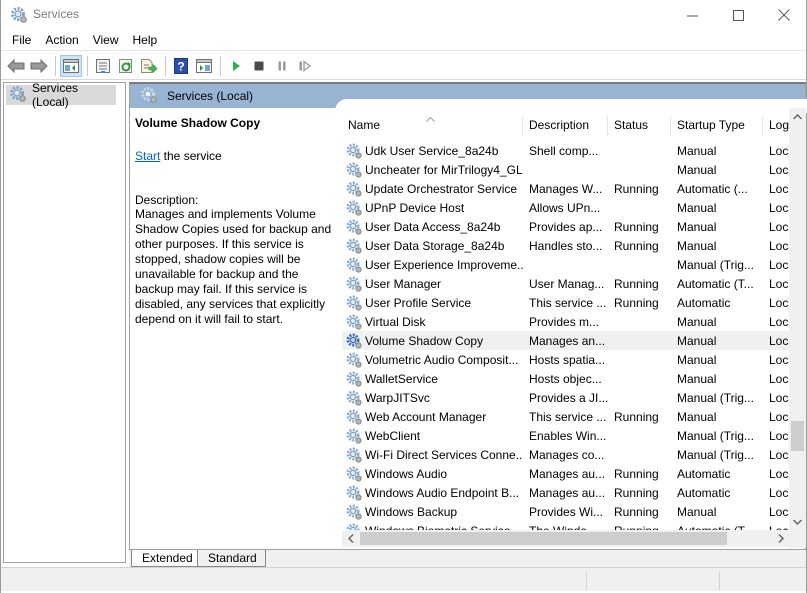 The image size is (807, 593). What do you see at coordinates (236, 66) in the screenshot?
I see `start-service-button` at bounding box center [236, 66].